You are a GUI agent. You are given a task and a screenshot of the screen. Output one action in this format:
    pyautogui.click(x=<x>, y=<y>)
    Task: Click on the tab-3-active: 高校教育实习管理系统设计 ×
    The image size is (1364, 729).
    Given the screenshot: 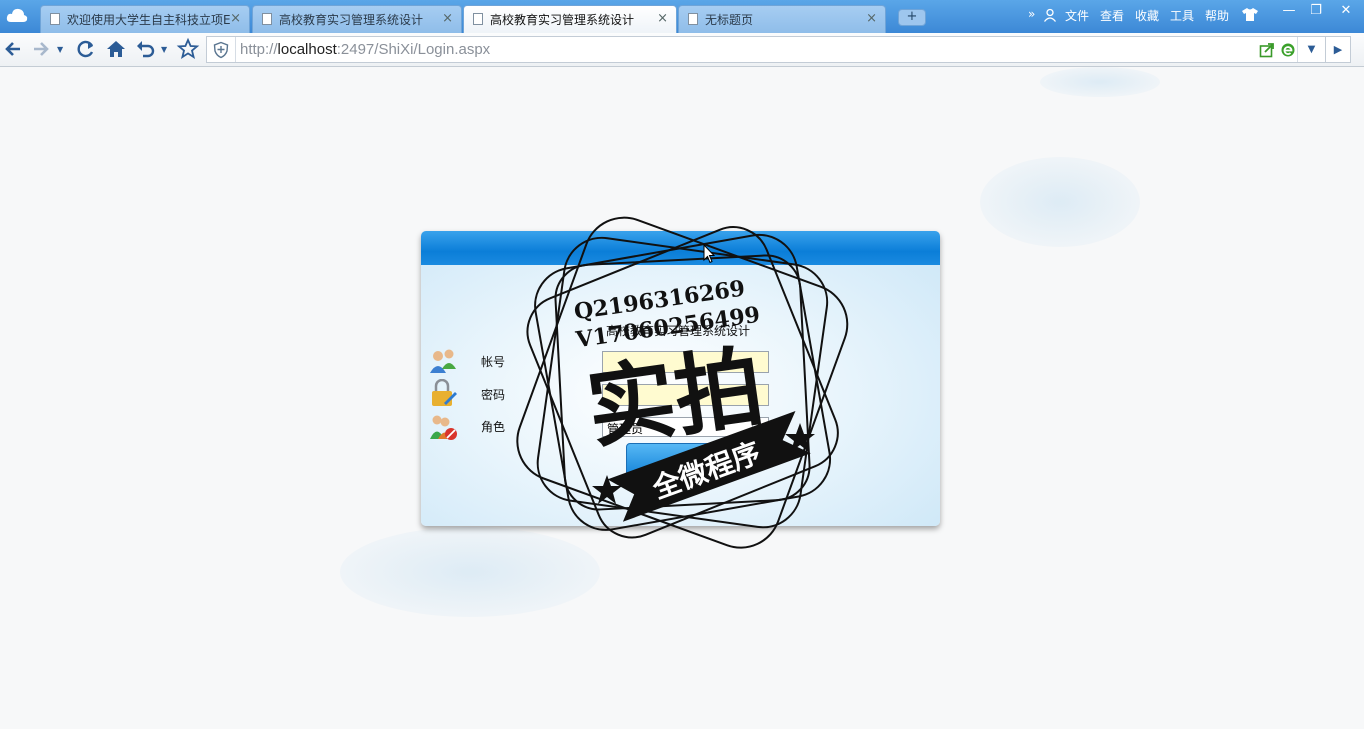 What is the action you would take?
    pyautogui.click(x=570, y=19)
    